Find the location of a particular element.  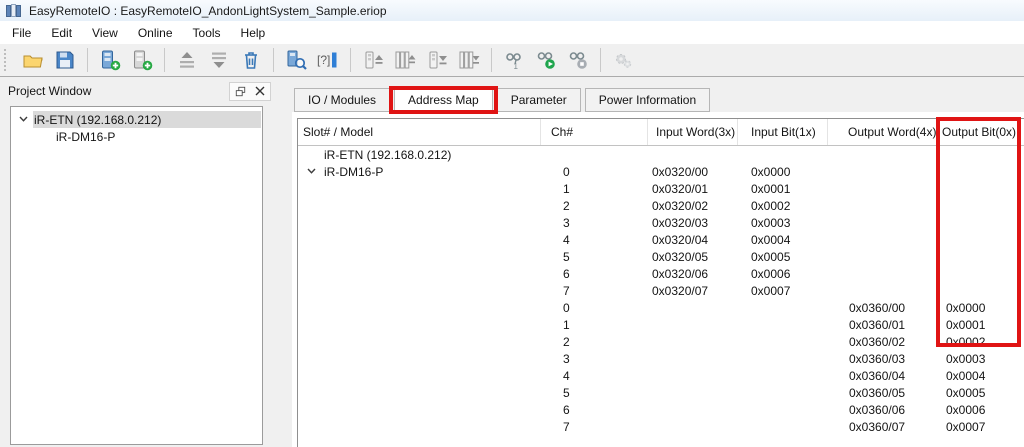

menu-item-tools: Tools is located at coordinates (207, 33).